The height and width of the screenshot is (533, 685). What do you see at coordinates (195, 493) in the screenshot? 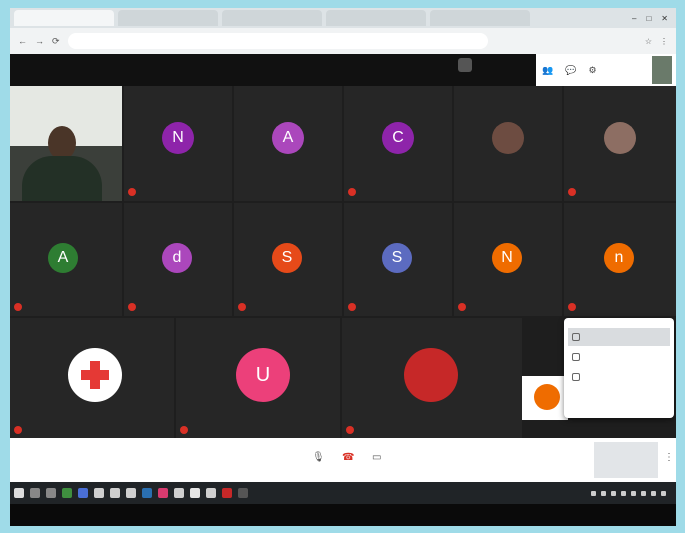
I see `chrome-icon` at bounding box center [195, 493].